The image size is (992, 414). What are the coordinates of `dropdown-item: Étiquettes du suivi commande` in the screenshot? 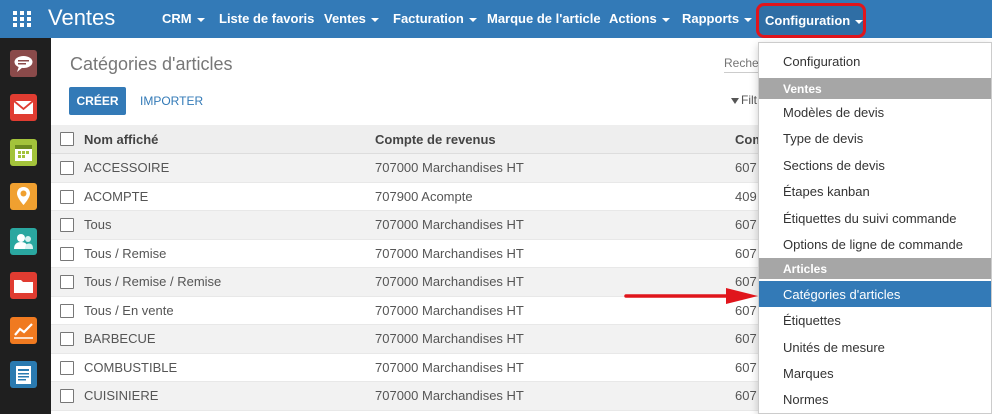 It's located at (875, 218).